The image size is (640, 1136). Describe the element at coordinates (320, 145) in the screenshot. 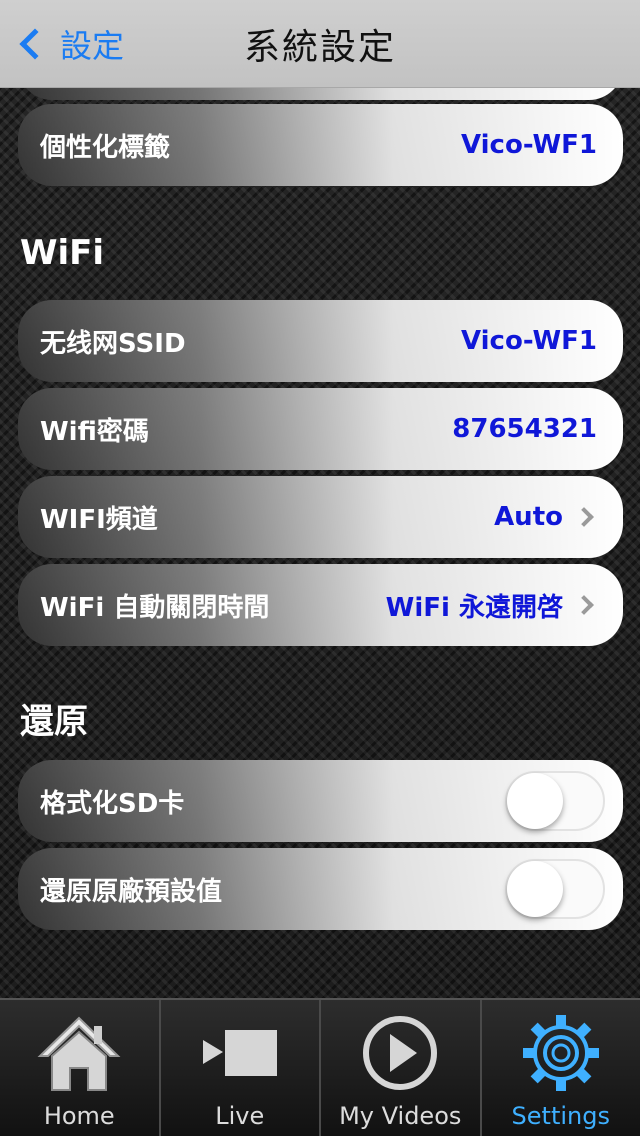

I see `list-item-custom-label: 個性化標籤 Vico-WF1` at that location.